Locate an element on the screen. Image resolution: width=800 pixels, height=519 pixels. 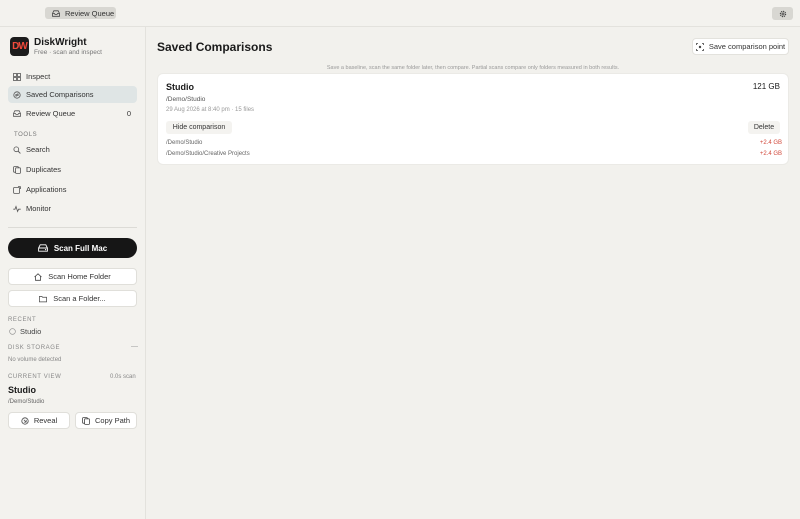
review-queue-button: Review Queue is located at coordinates (80, 13).